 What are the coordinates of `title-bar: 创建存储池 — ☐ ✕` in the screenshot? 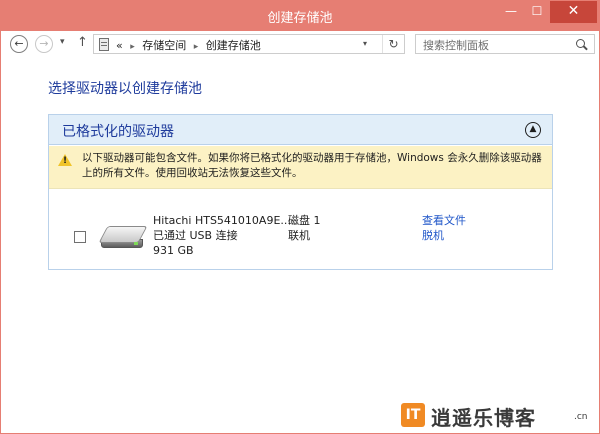 It's located at (300, 16).